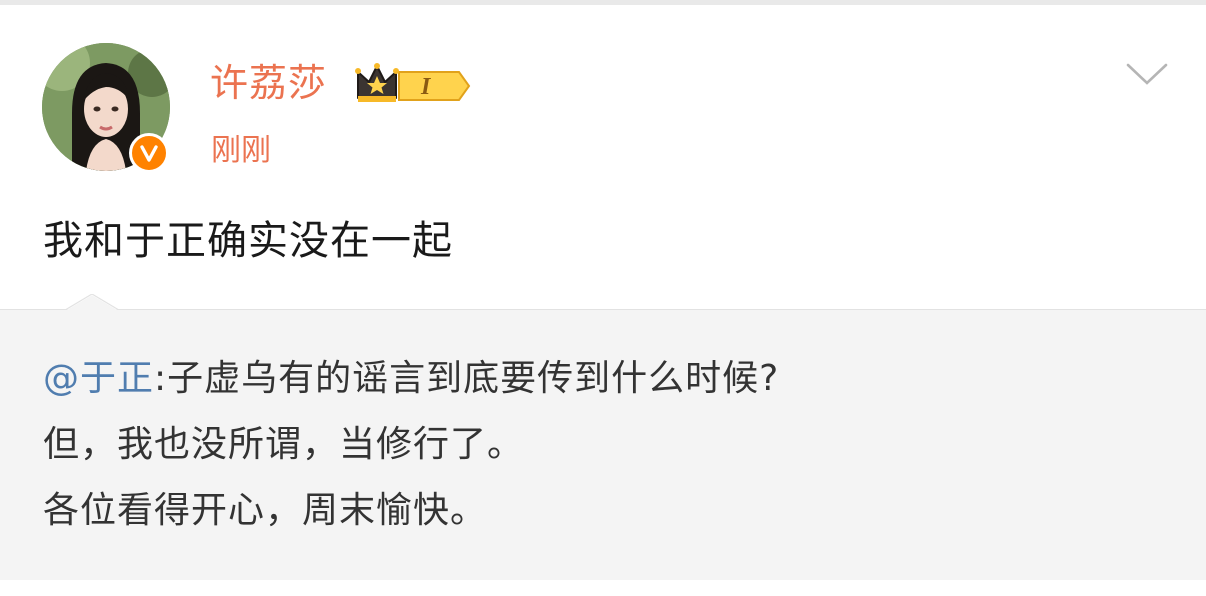  I want to click on repost-line-2: 但，我也没所谓，当修行了。, so click(284, 444).